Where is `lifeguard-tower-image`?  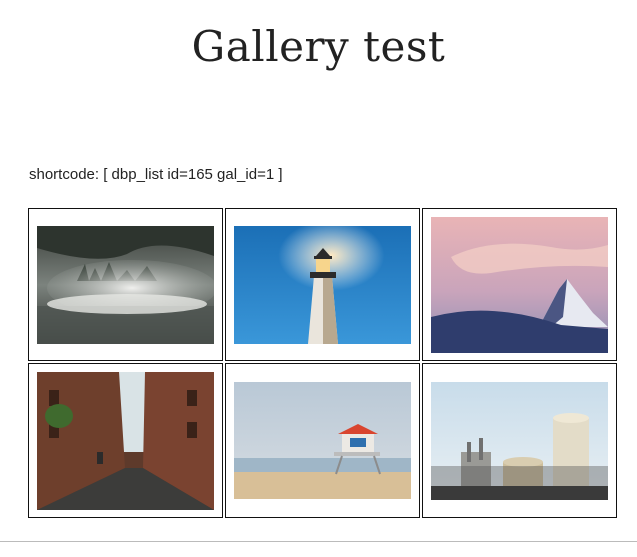 lifeguard-tower-image is located at coordinates (322, 440).